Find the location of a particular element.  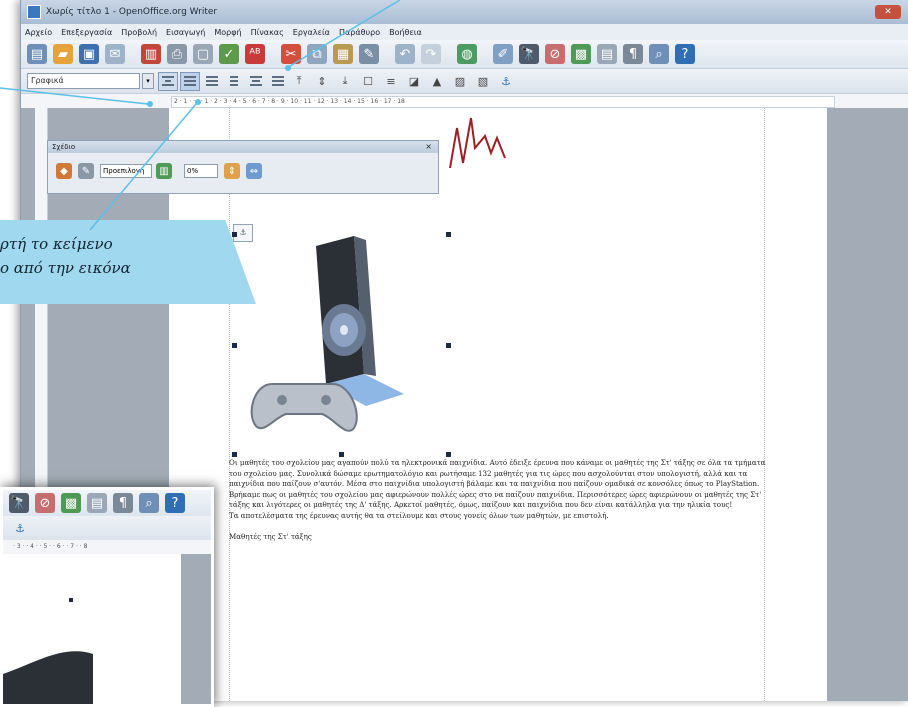

data-sources-icon: ▤ is located at coordinates (607, 54).